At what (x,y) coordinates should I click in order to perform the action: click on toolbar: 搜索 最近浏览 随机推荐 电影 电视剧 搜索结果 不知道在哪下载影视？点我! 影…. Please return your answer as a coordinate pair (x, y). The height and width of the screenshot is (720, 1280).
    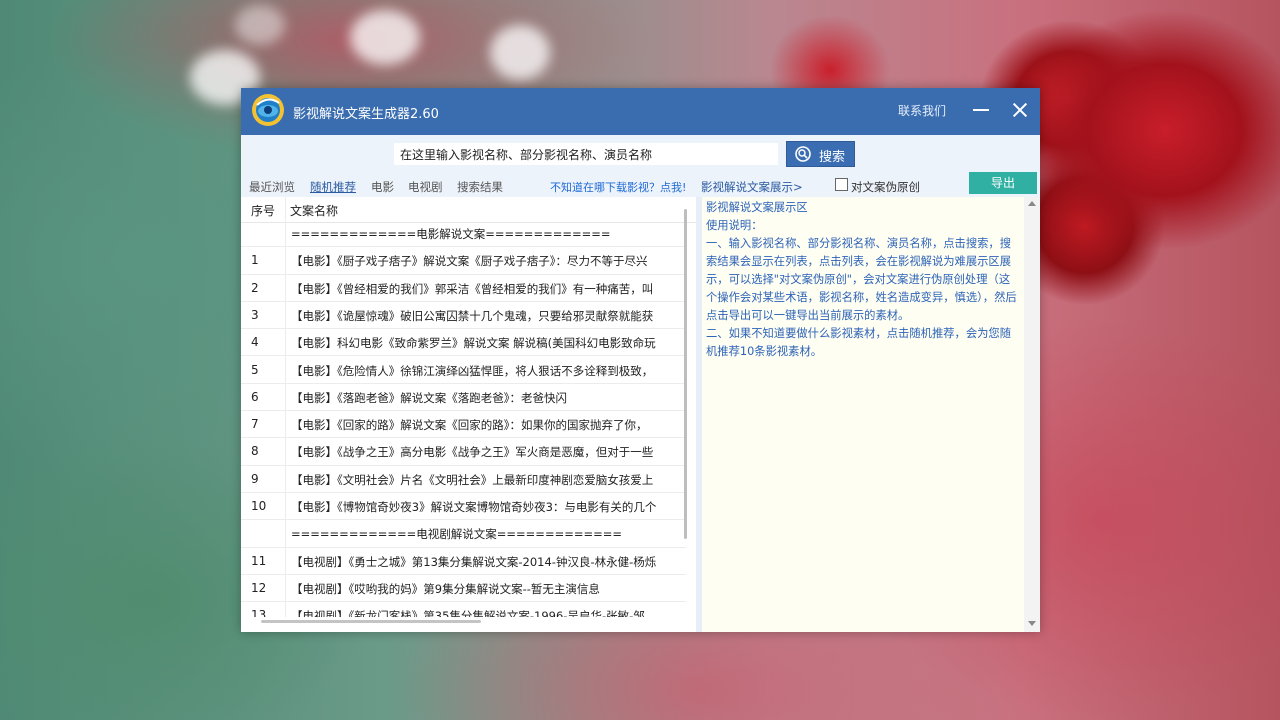
    Looking at the image, I should click on (640, 166).